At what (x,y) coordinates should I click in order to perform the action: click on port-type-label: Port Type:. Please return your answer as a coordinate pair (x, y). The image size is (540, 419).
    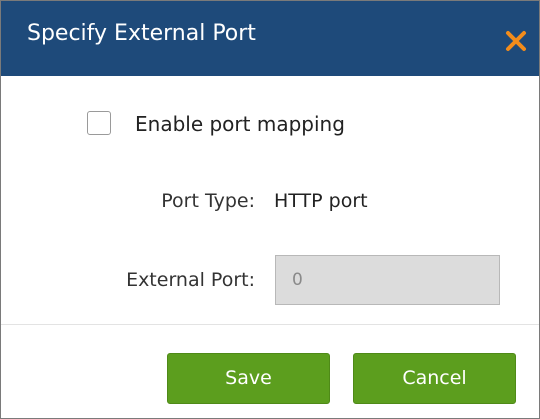
    Looking at the image, I should click on (208, 201).